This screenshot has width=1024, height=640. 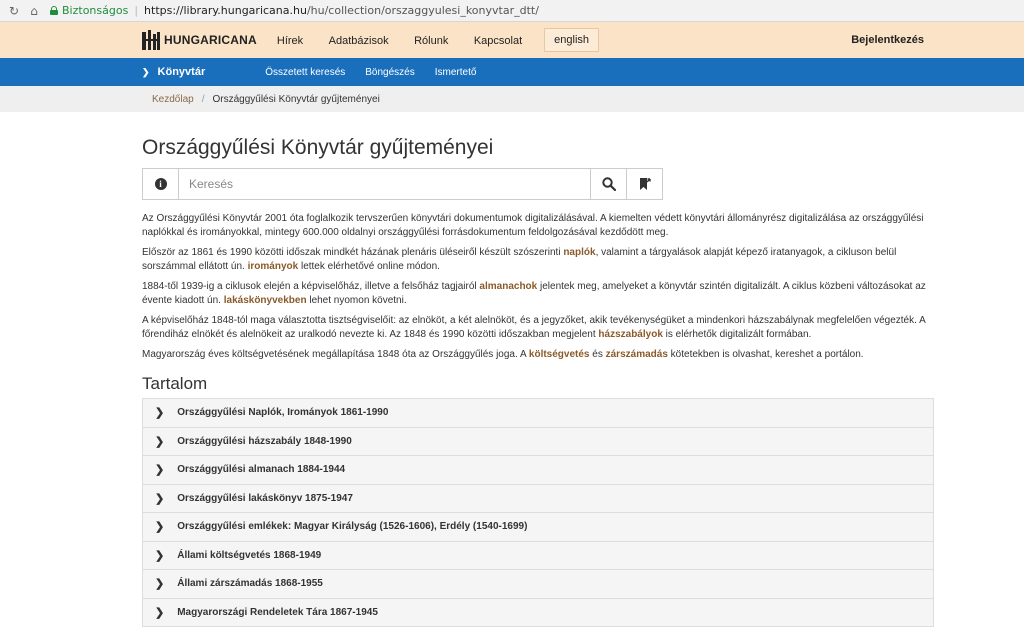 I want to click on breadcrumb-home: Kezdőlap, so click(x=173, y=99).